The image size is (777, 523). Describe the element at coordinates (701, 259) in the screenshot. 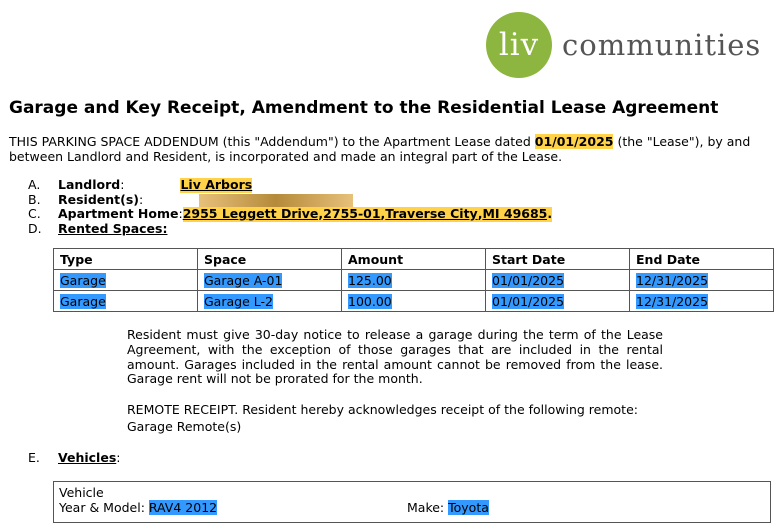

I see `header-end-date: End Date` at that location.